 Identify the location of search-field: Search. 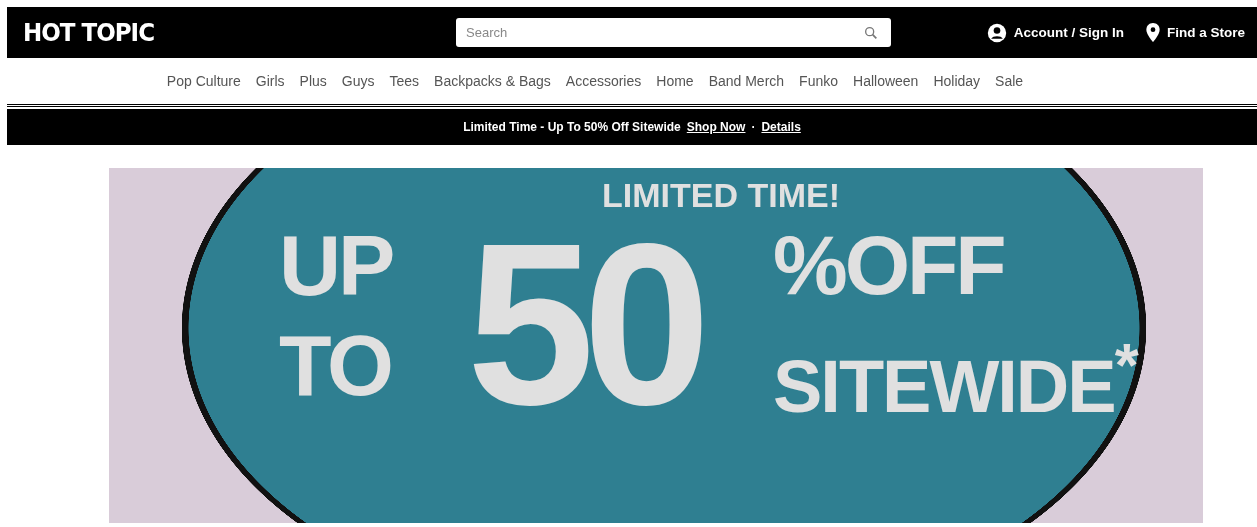
(674, 32).